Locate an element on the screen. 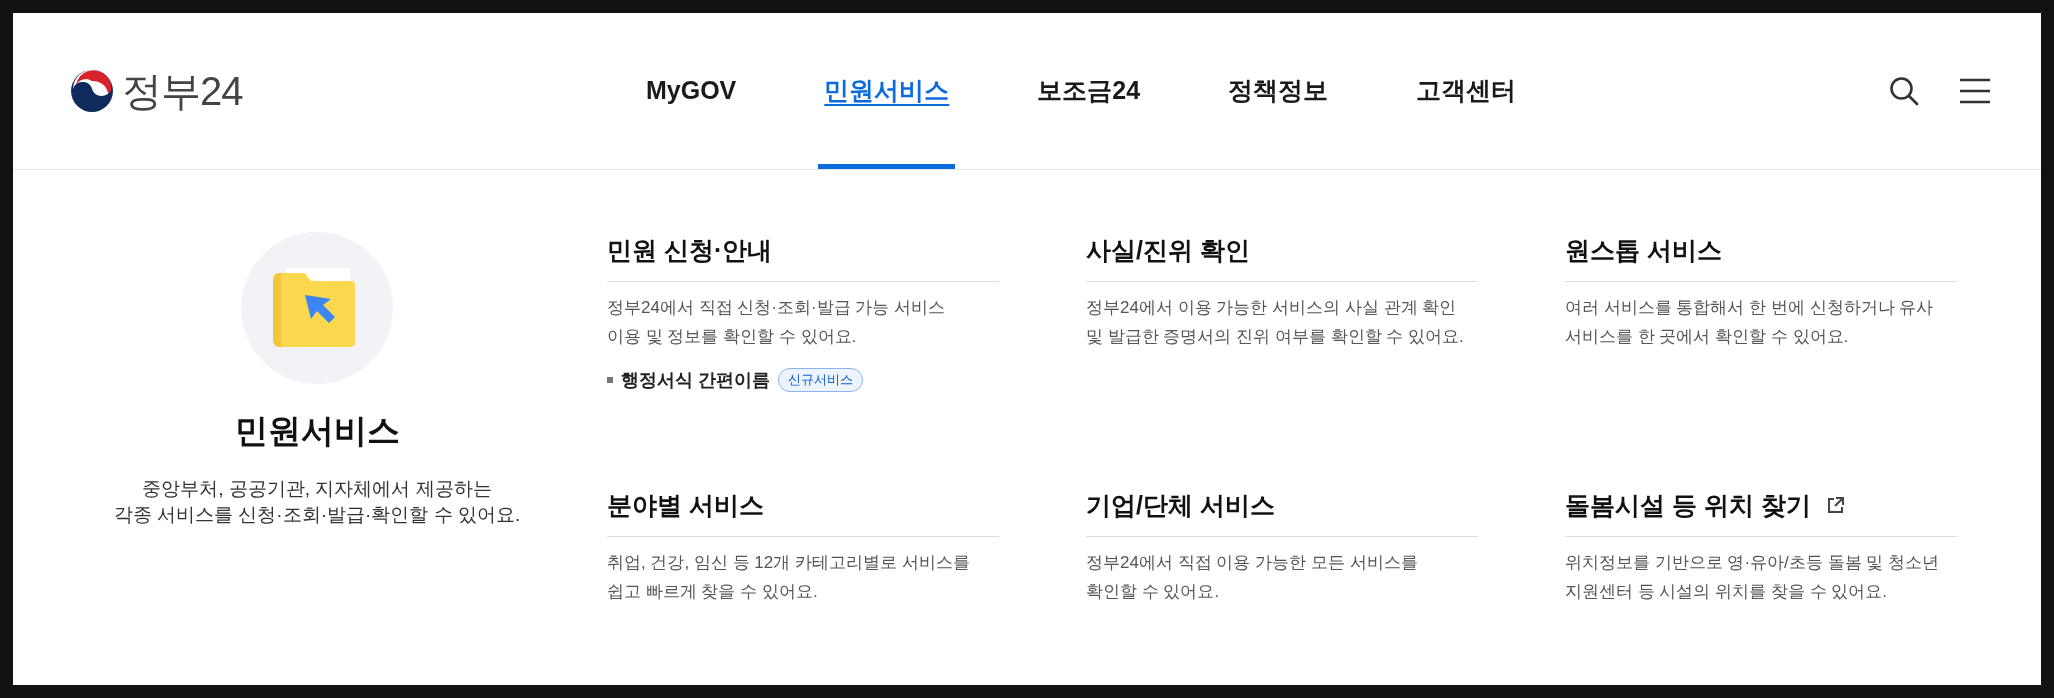 This screenshot has width=2054, height=698. section-description: 여러 서비스를 통합해서 한 번에 신청하거나 유사 서비스를 한 곳에서 확인할 수 있어요. is located at coordinates (1750, 322).